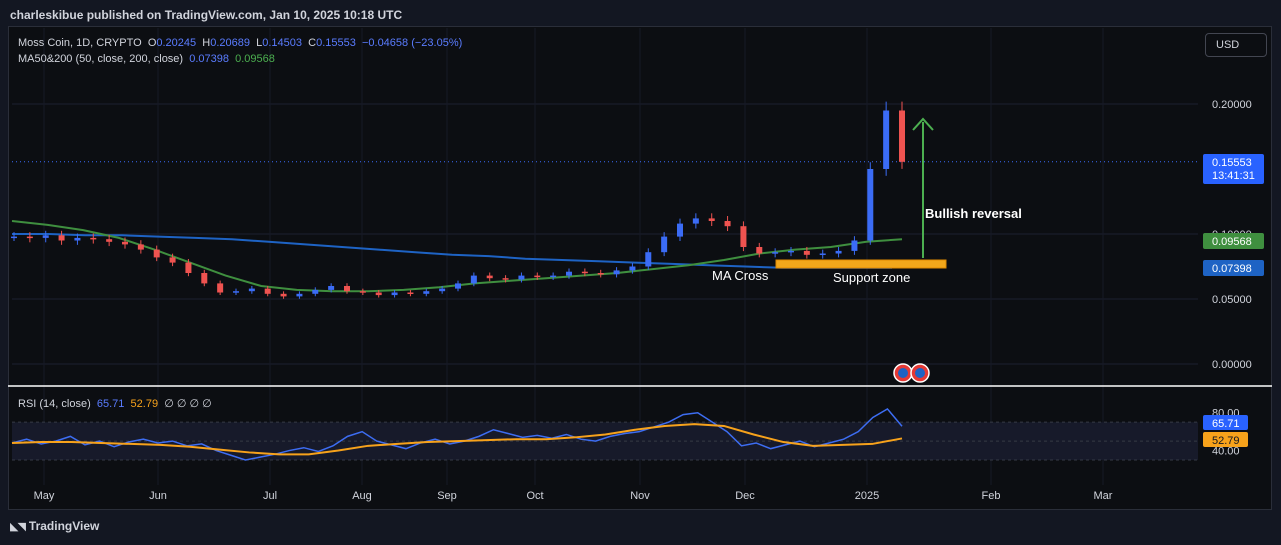  Describe the element at coordinates (1236, 45) in the screenshot. I see `currency-button: USD` at that location.